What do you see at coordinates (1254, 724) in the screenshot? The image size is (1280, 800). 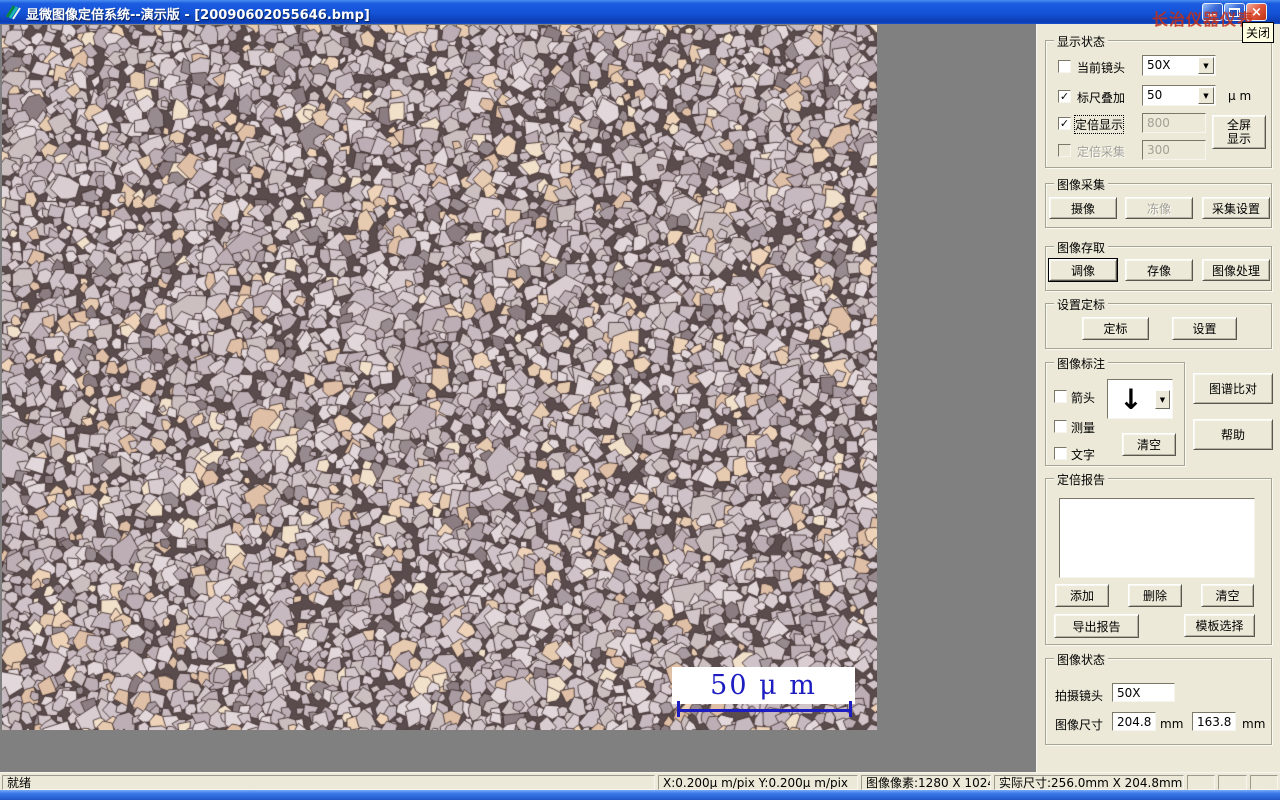 I see `image-height-unit: mm` at bounding box center [1254, 724].